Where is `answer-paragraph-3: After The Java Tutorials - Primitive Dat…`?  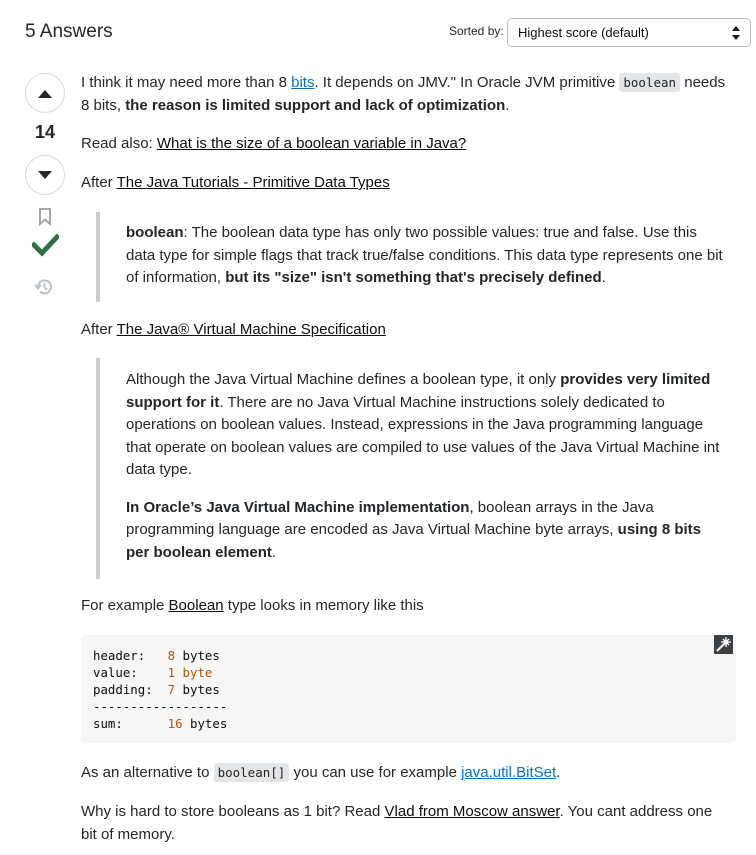 answer-paragraph-3: After The Java Tutorials - Primitive Dat… is located at coordinates (235, 183).